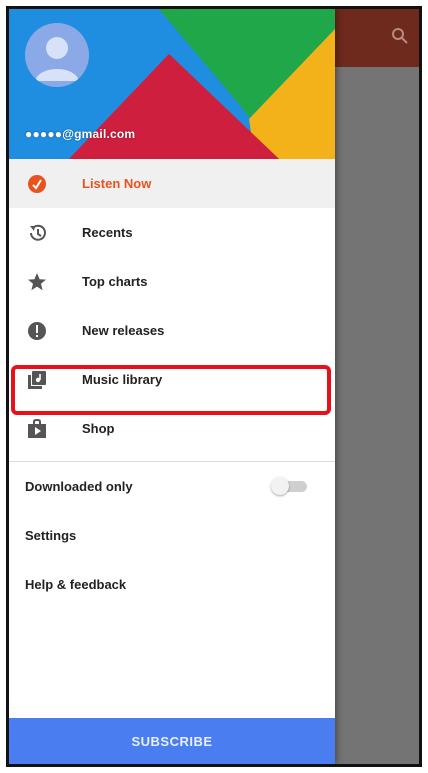 This screenshot has height=773, width=428. What do you see at coordinates (37, 184) in the screenshot?
I see `listen-now-icon` at bounding box center [37, 184].